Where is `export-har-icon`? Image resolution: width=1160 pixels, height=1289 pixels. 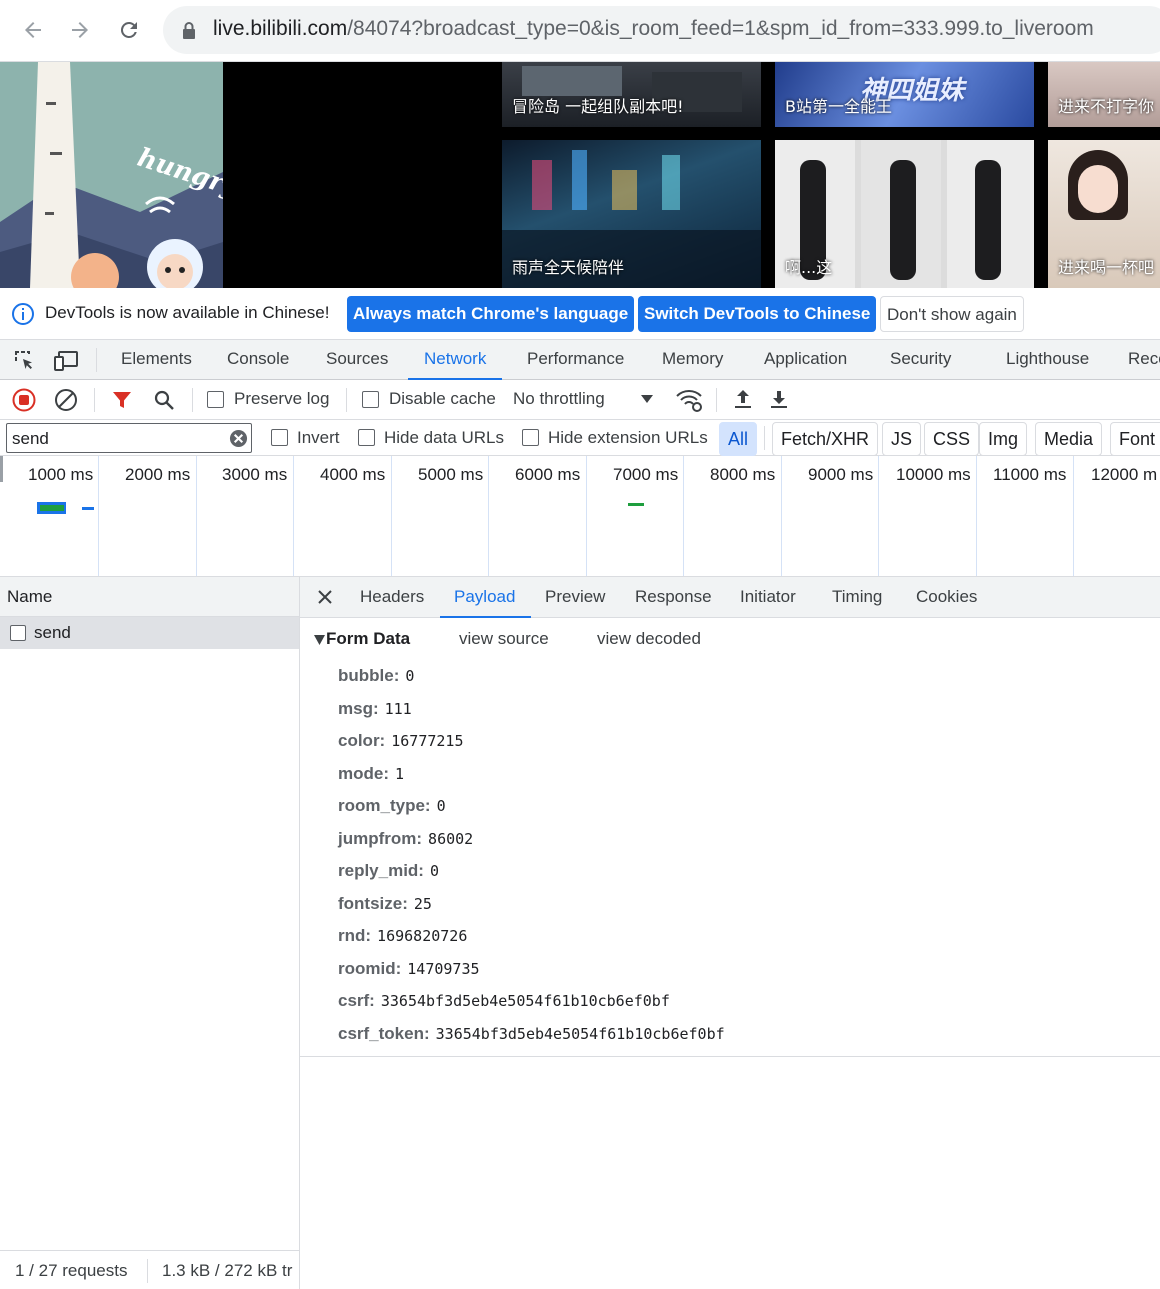 export-har-icon is located at coordinates (779, 399).